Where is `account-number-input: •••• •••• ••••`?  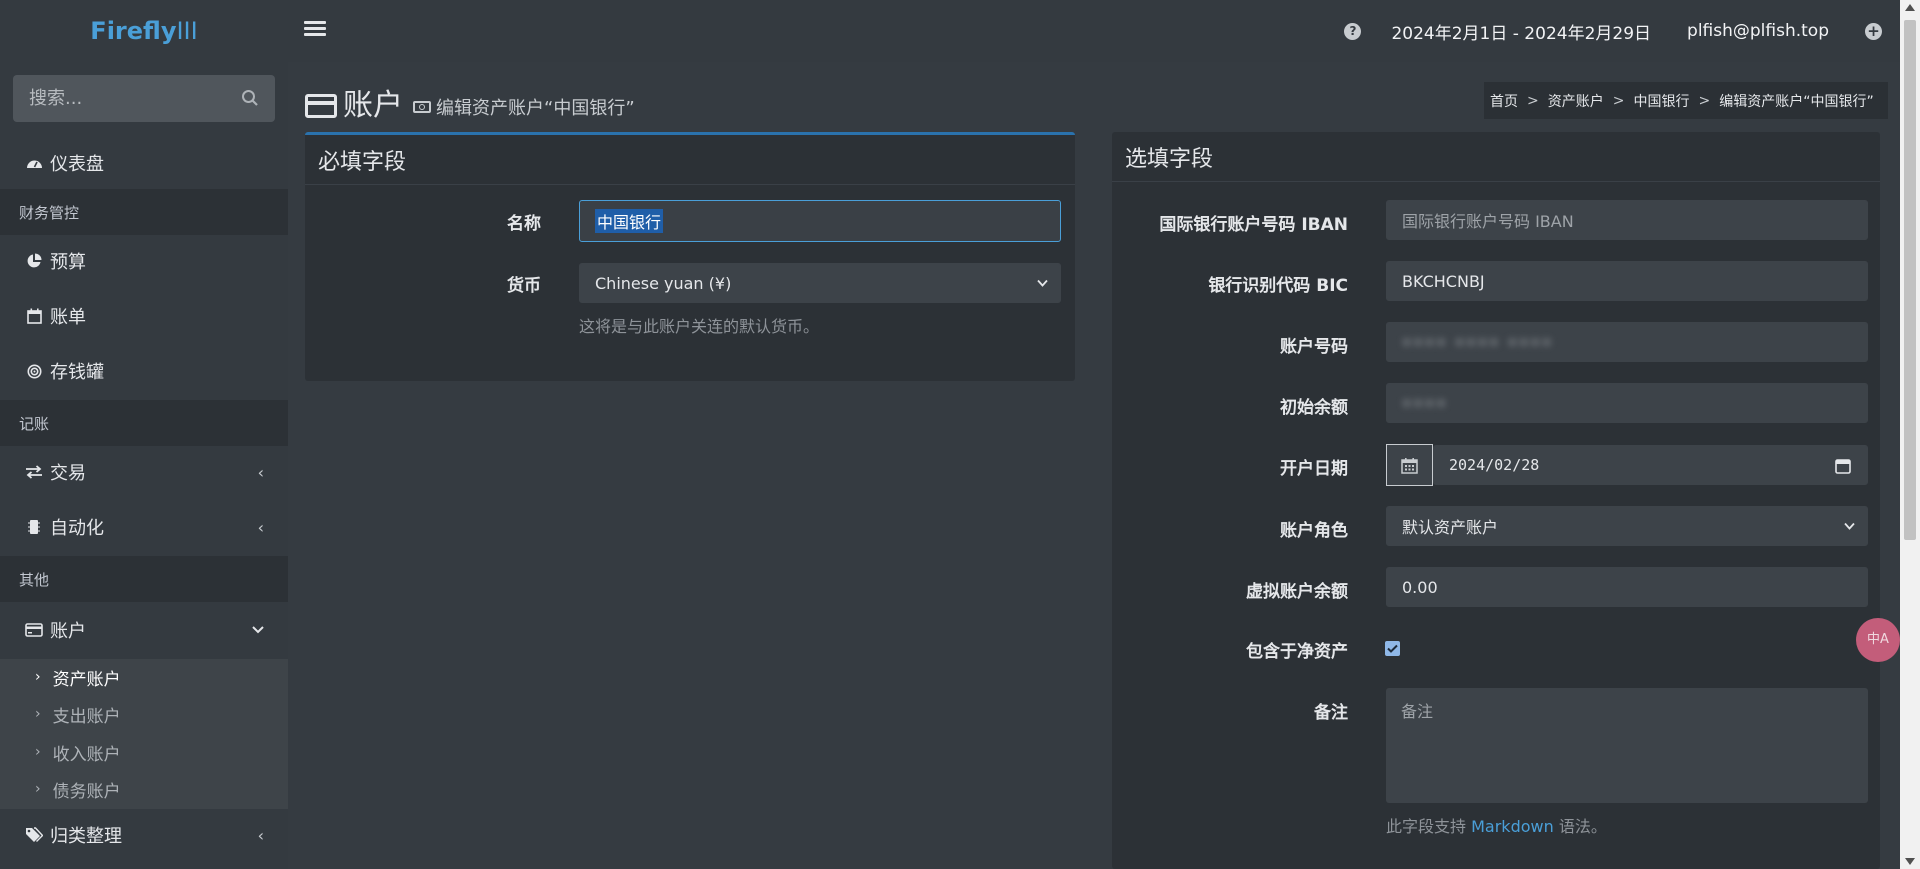 account-number-input: •••• •••• •••• is located at coordinates (1627, 342).